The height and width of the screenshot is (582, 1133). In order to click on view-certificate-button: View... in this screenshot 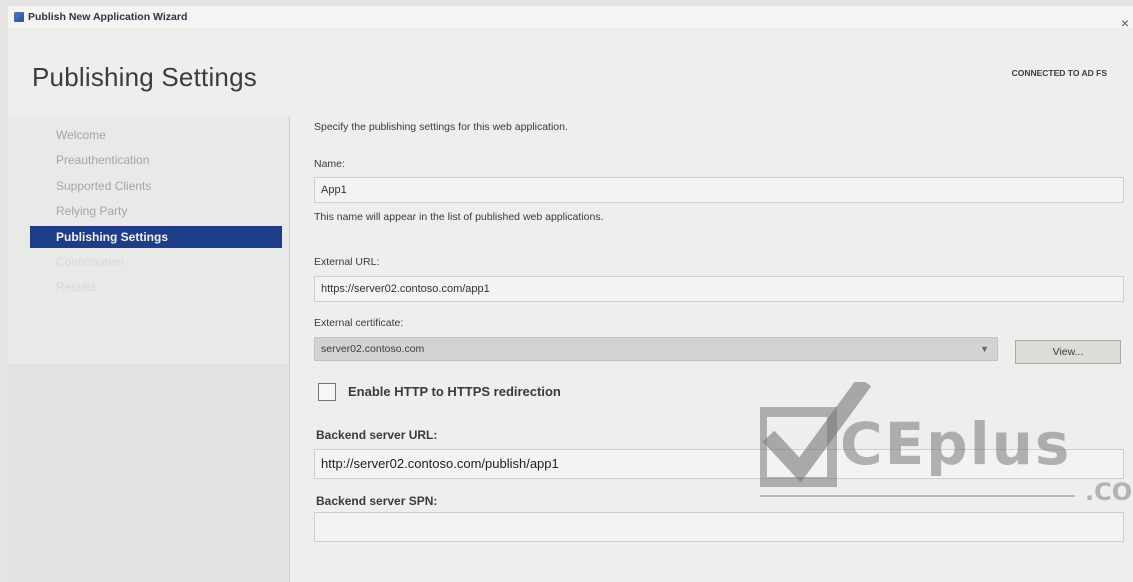, I will do `click(1068, 352)`.